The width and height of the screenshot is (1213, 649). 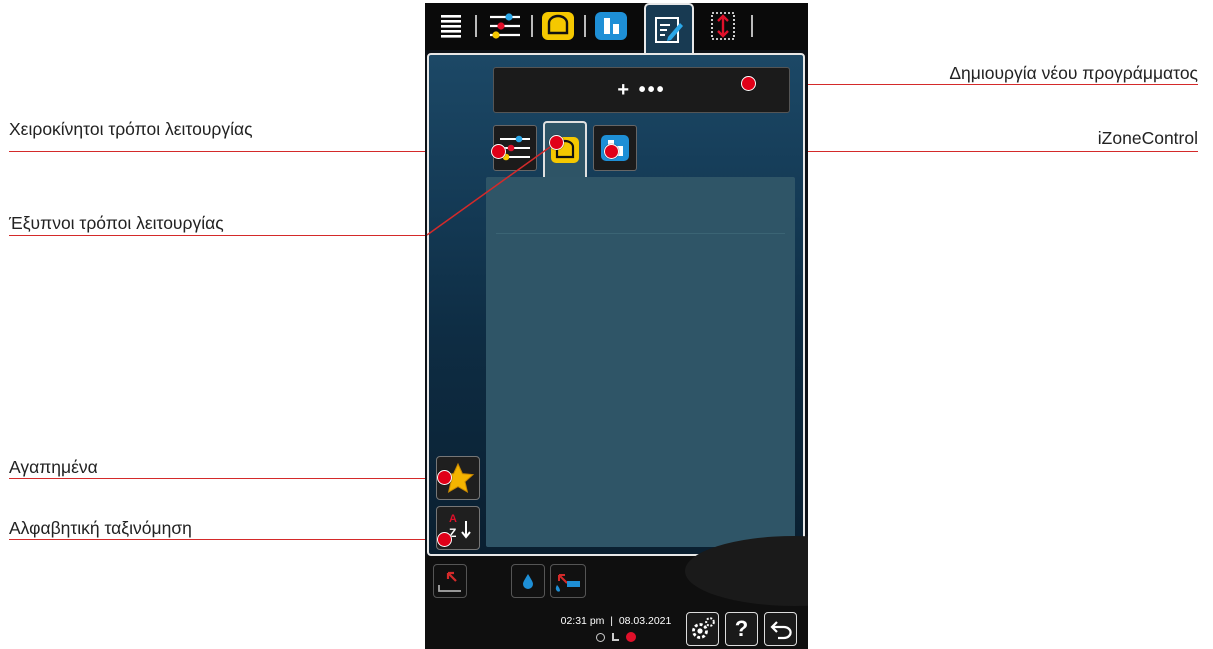 I want to click on callout-create-new-program: Δημιουργία νέου προγράμματος, so click(x=1073, y=73).